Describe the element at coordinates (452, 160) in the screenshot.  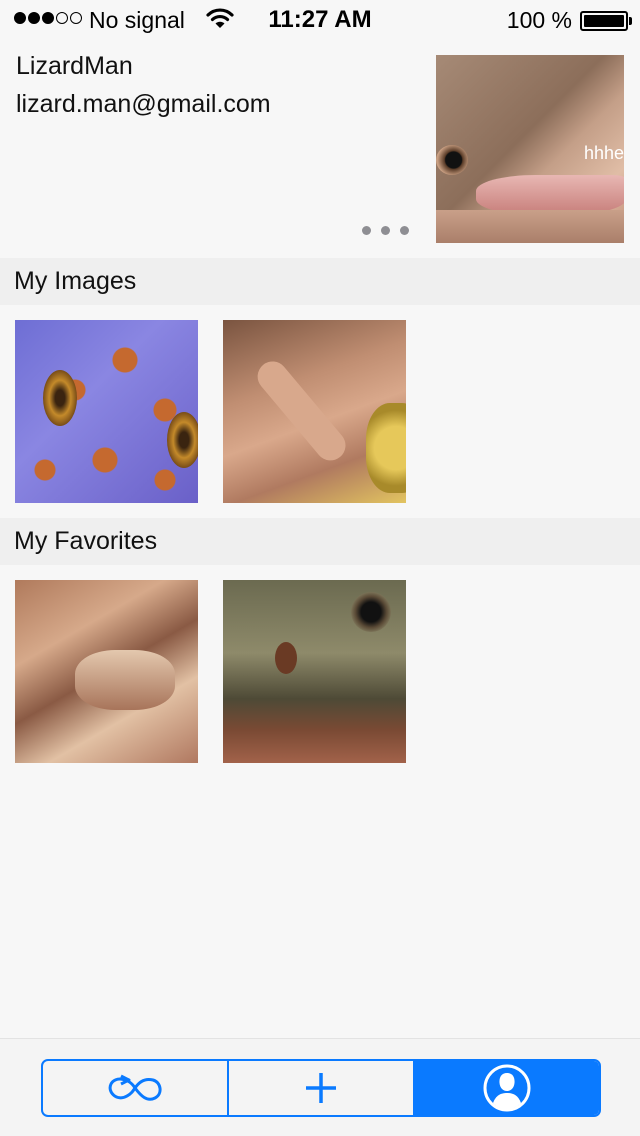
I see `lizard-eye` at that location.